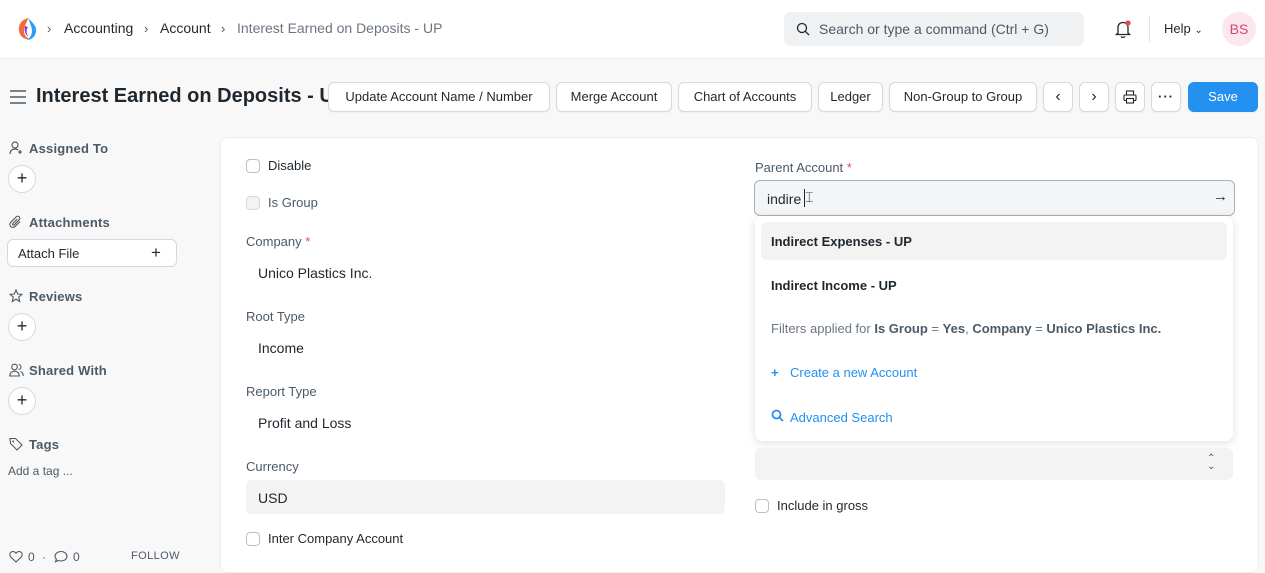 This screenshot has height=573, width=1265. Describe the element at coordinates (780, 417) in the screenshot. I see `search-icon` at that location.